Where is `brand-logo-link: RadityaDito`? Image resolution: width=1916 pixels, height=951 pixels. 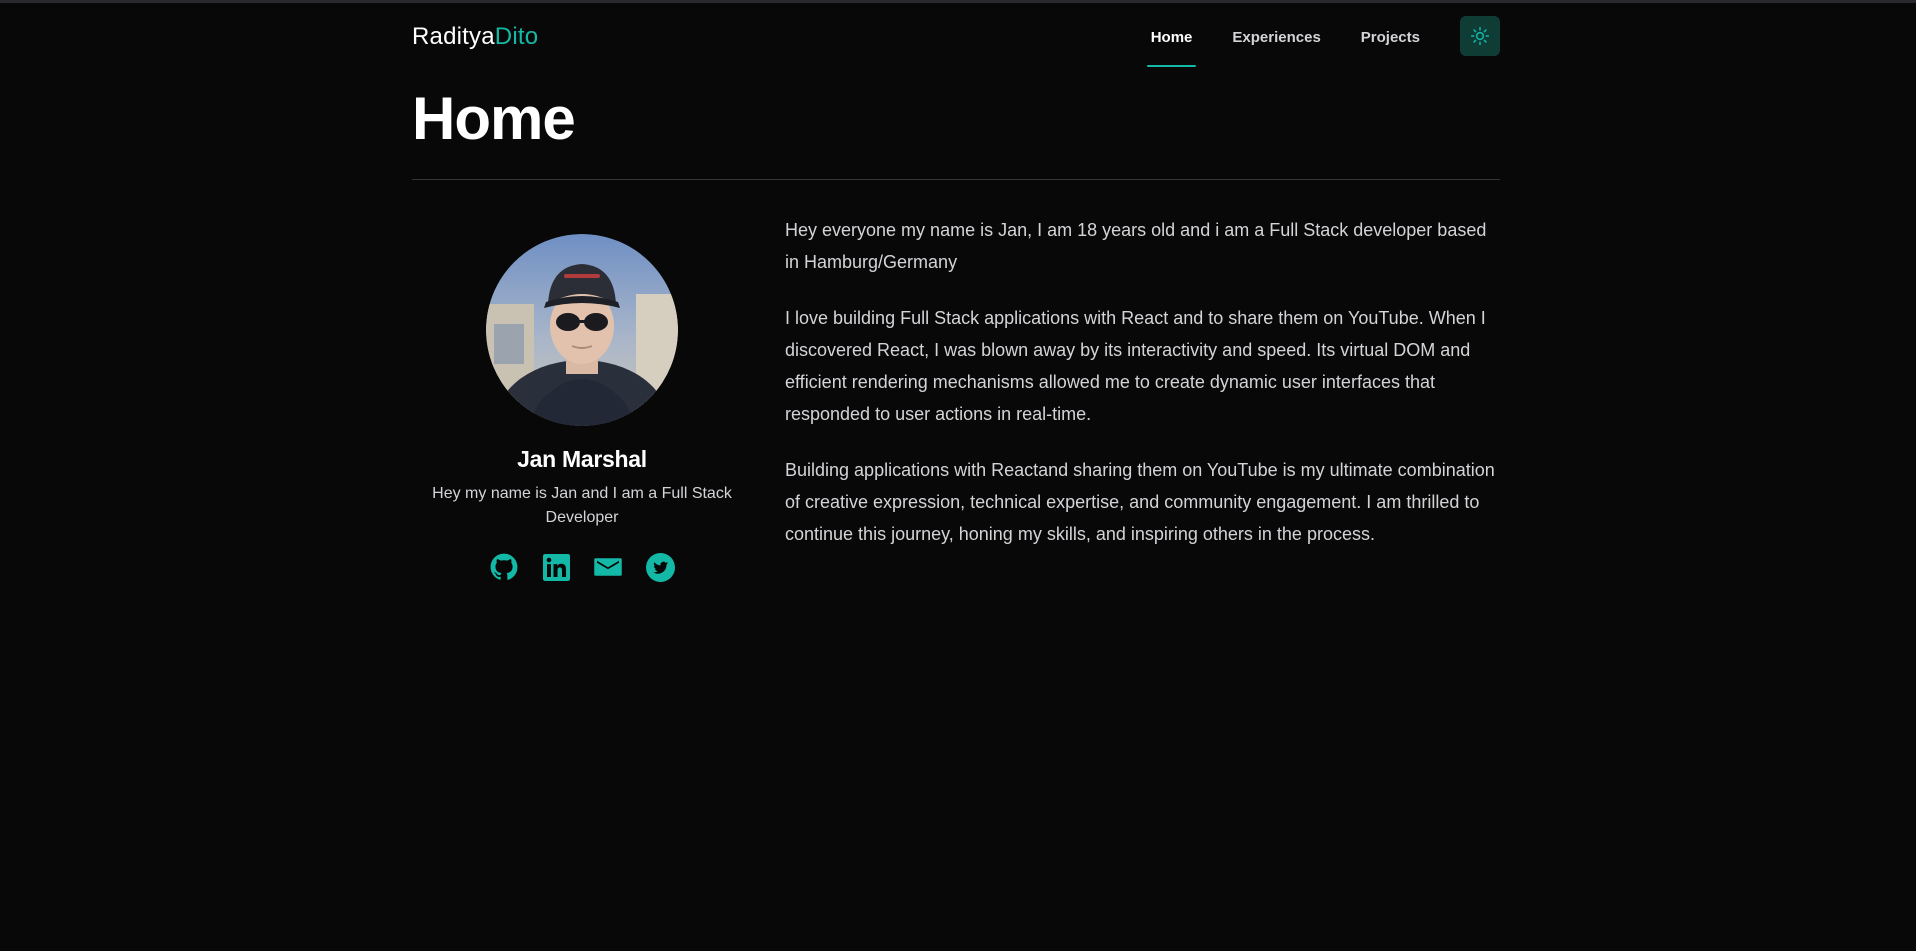 brand-logo-link: RadityaDito is located at coordinates (475, 37).